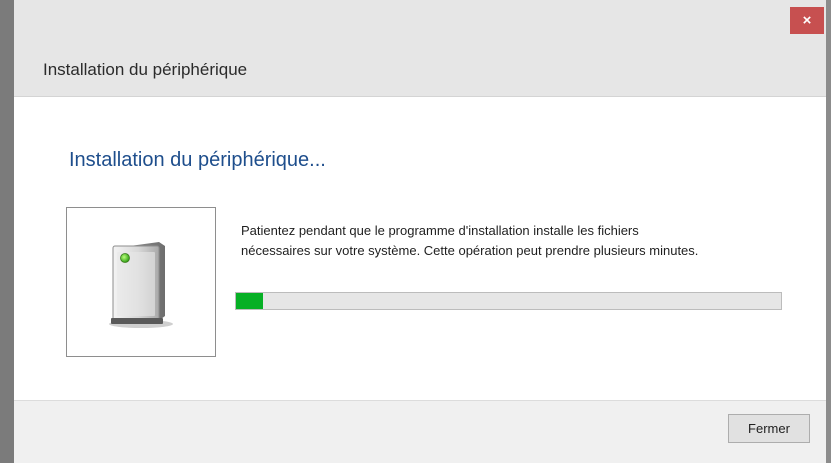 The height and width of the screenshot is (463, 831). Describe the element at coordinates (828, 231) in the screenshot. I see `window-frame-right` at that location.